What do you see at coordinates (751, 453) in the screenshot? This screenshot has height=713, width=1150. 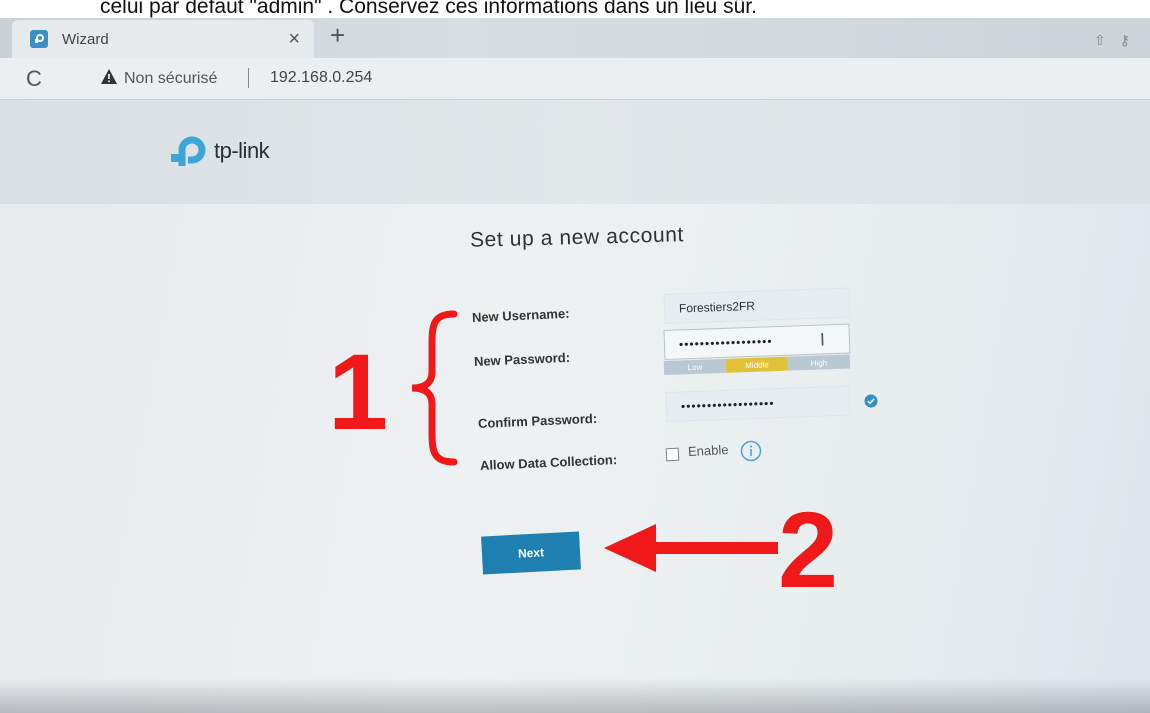 I see `info-icon` at bounding box center [751, 453].